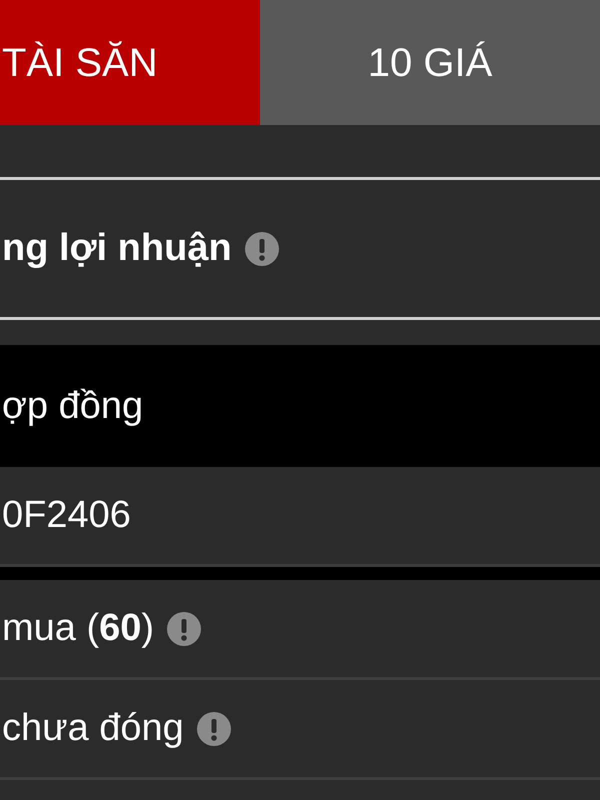 The height and width of the screenshot is (800, 600). I want to click on tab: 10 GIÁ, so click(430, 62).